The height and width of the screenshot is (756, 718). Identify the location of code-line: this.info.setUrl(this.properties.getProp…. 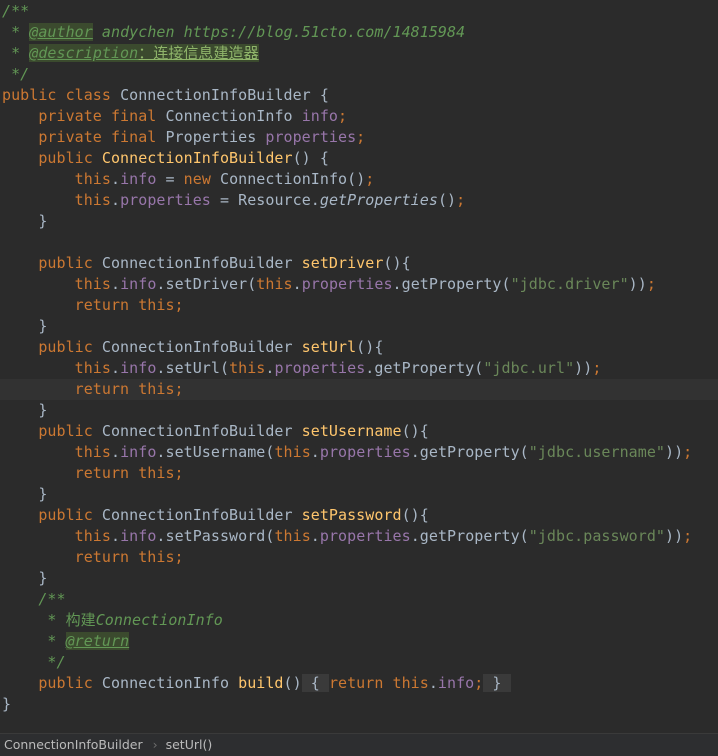
(359, 368).